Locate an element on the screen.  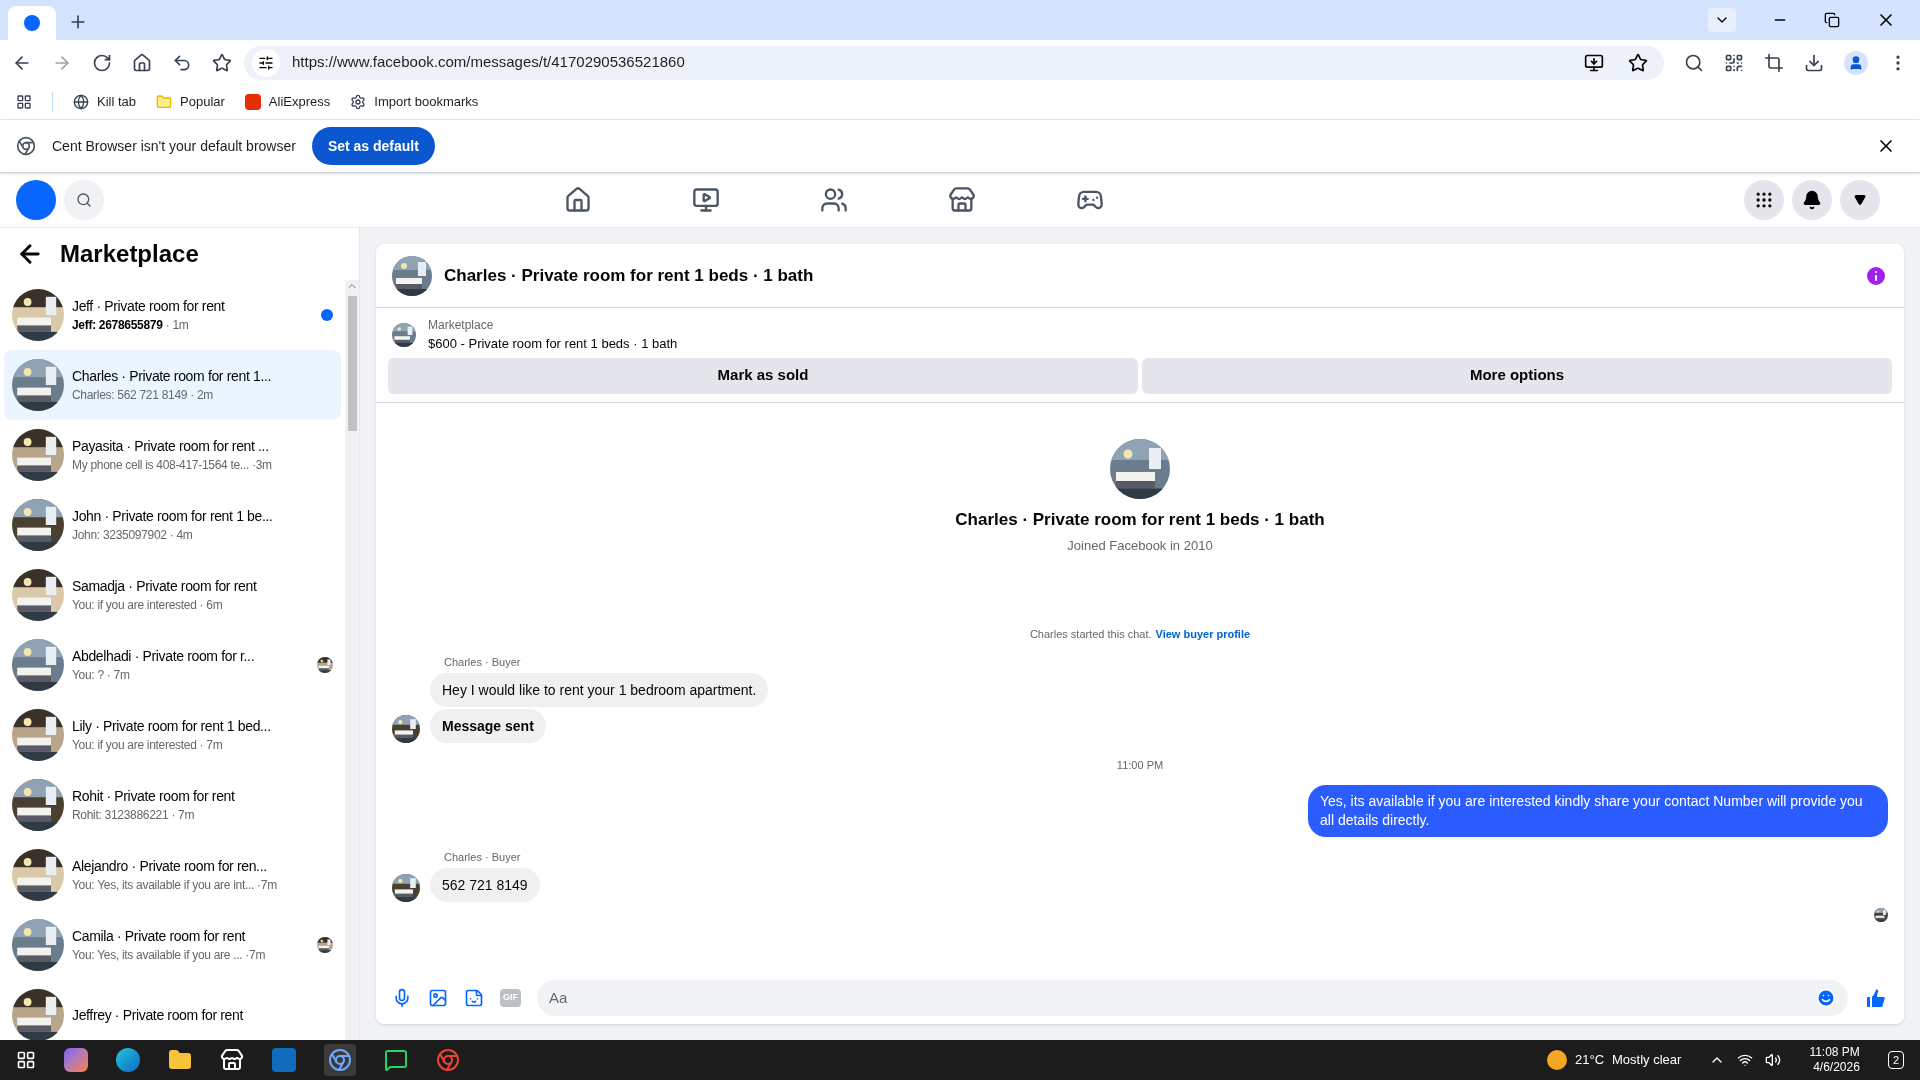
account-button is located at coordinates (1860, 200).